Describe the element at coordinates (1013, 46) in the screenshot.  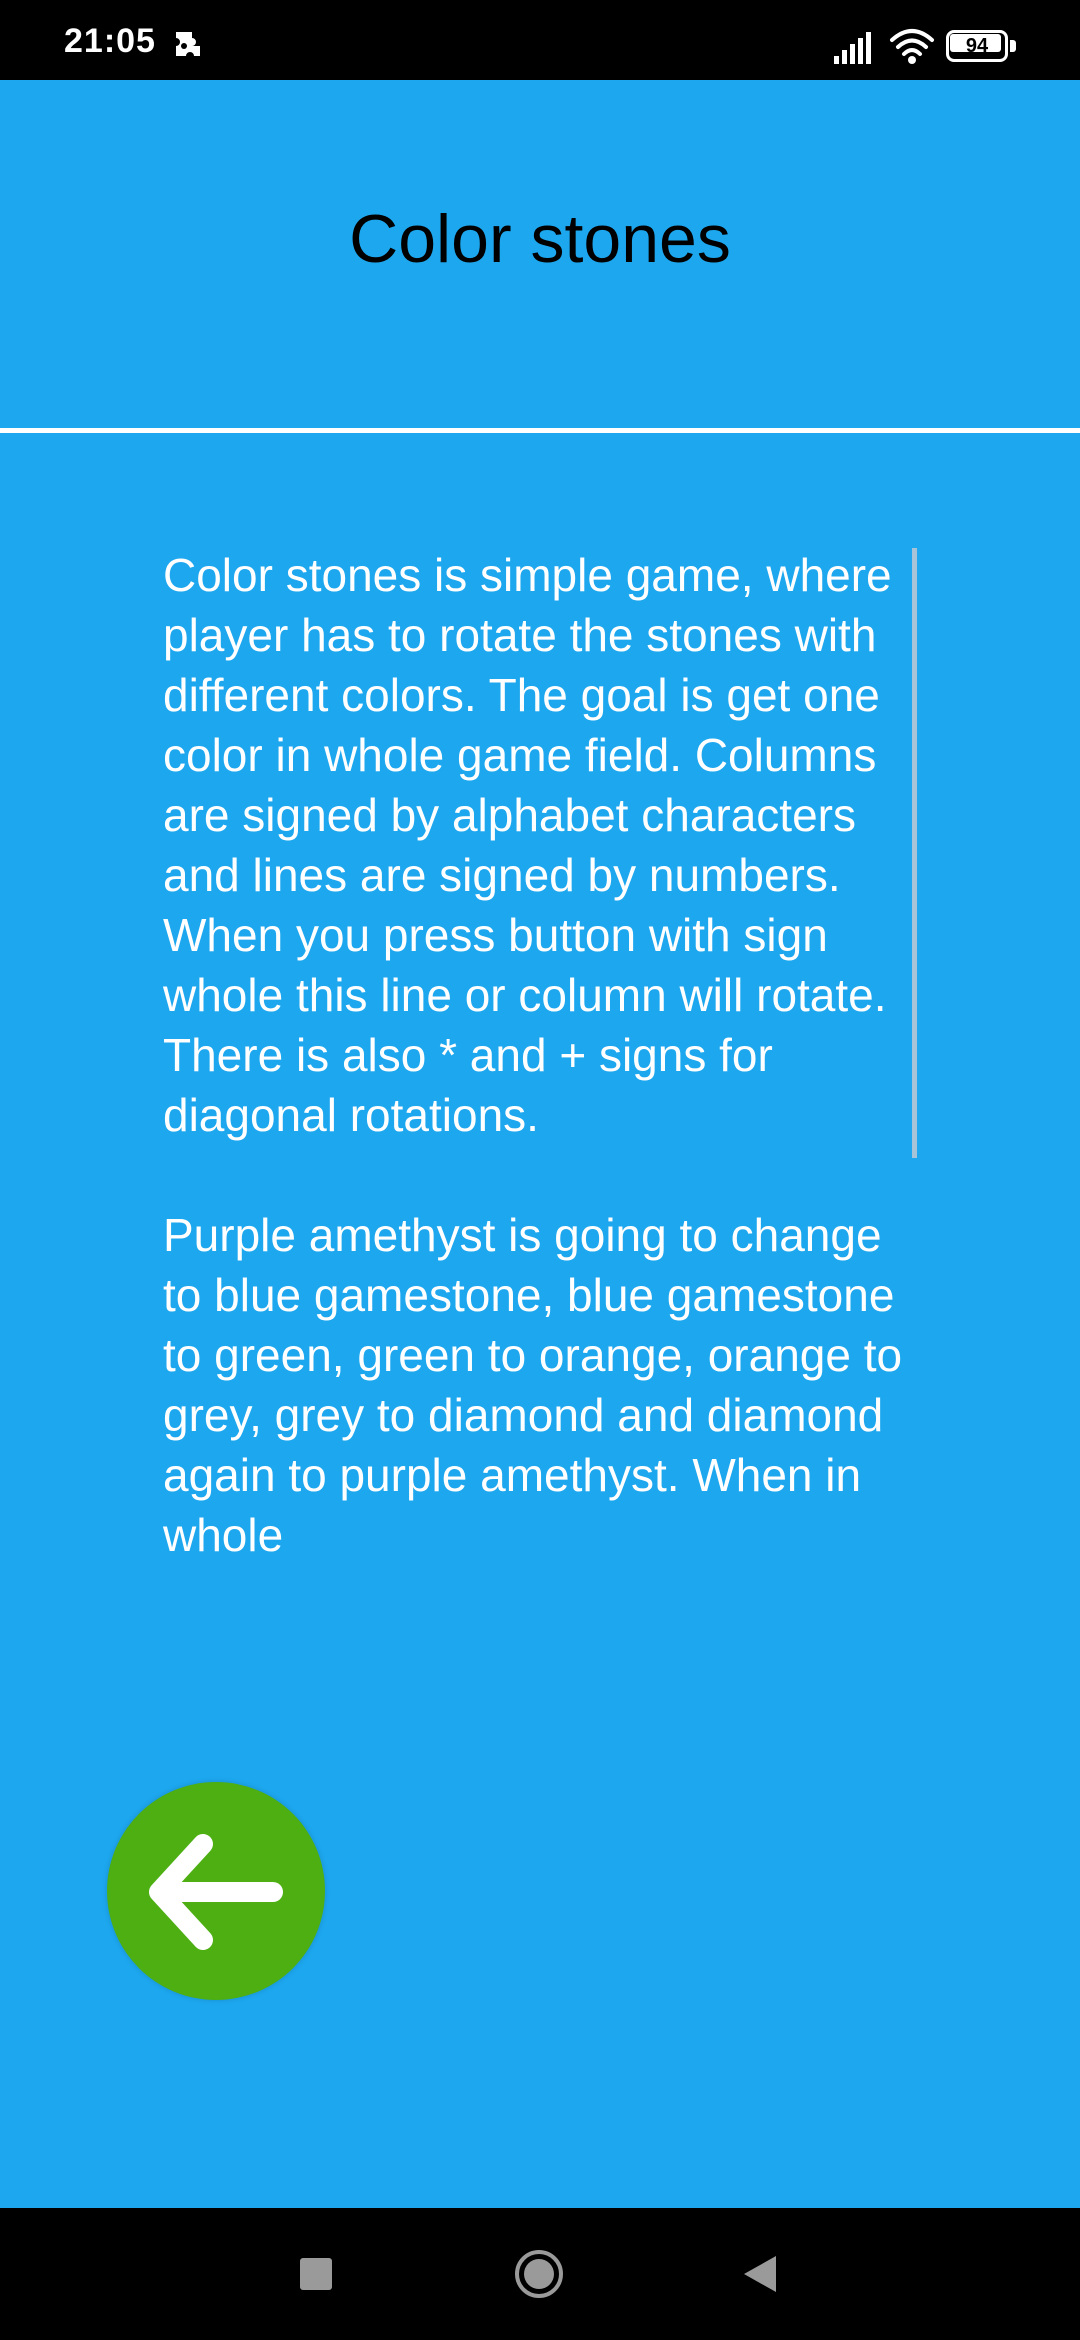
I see `battery-tip` at that location.